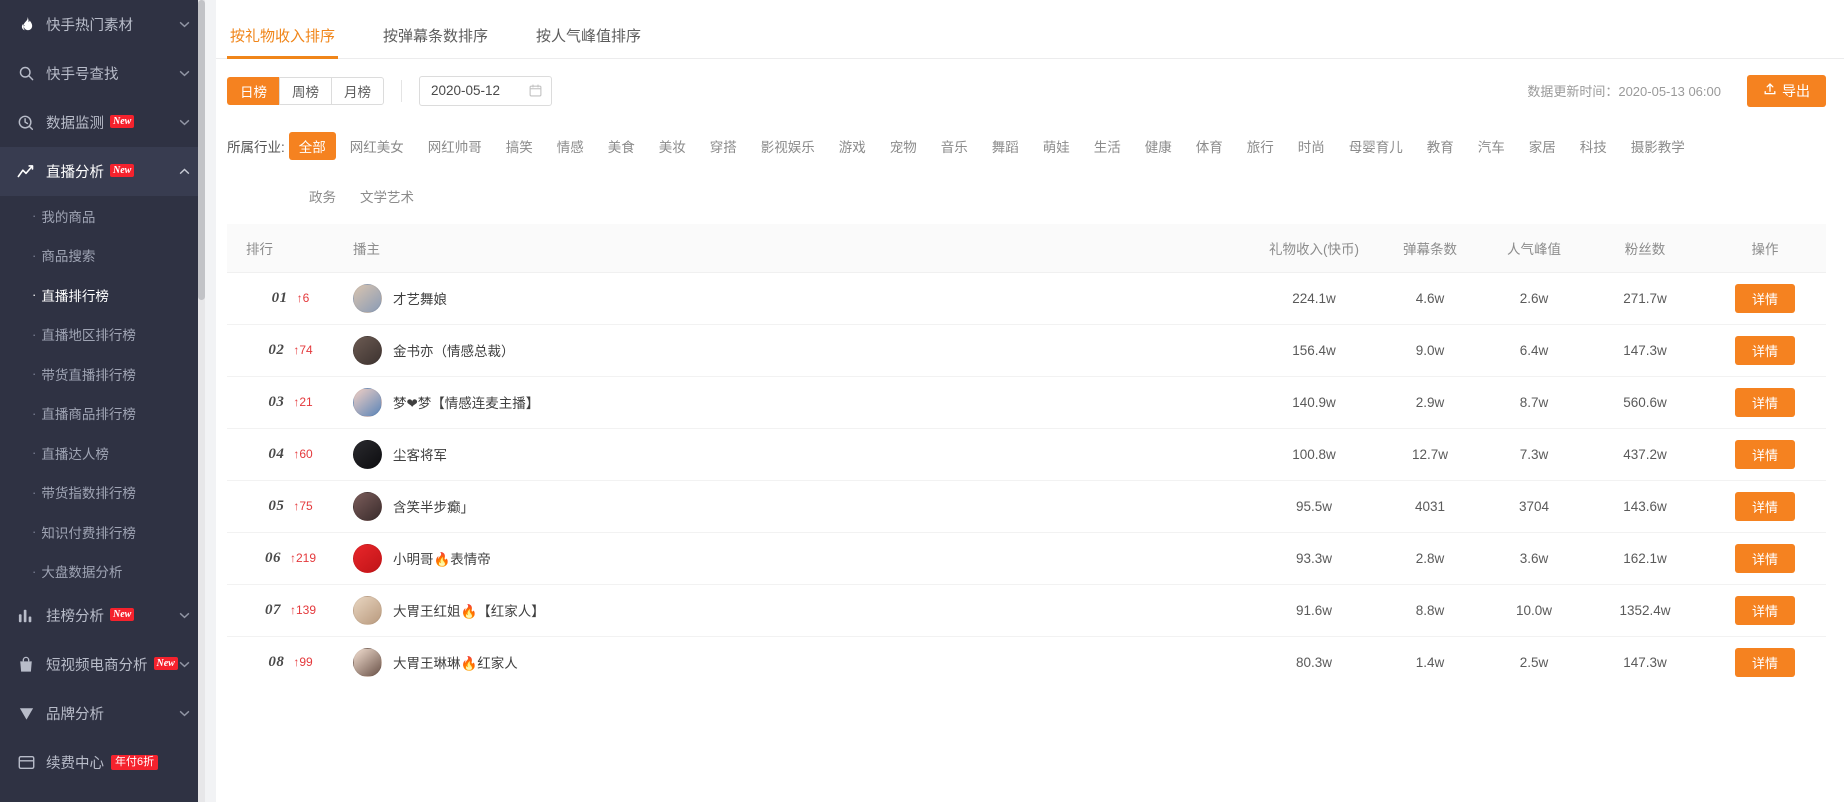 Image resolution: width=1844 pixels, height=802 pixels. Describe the element at coordinates (357, 90) in the screenshot. I see `period-monthly-button: 月榜` at that location.